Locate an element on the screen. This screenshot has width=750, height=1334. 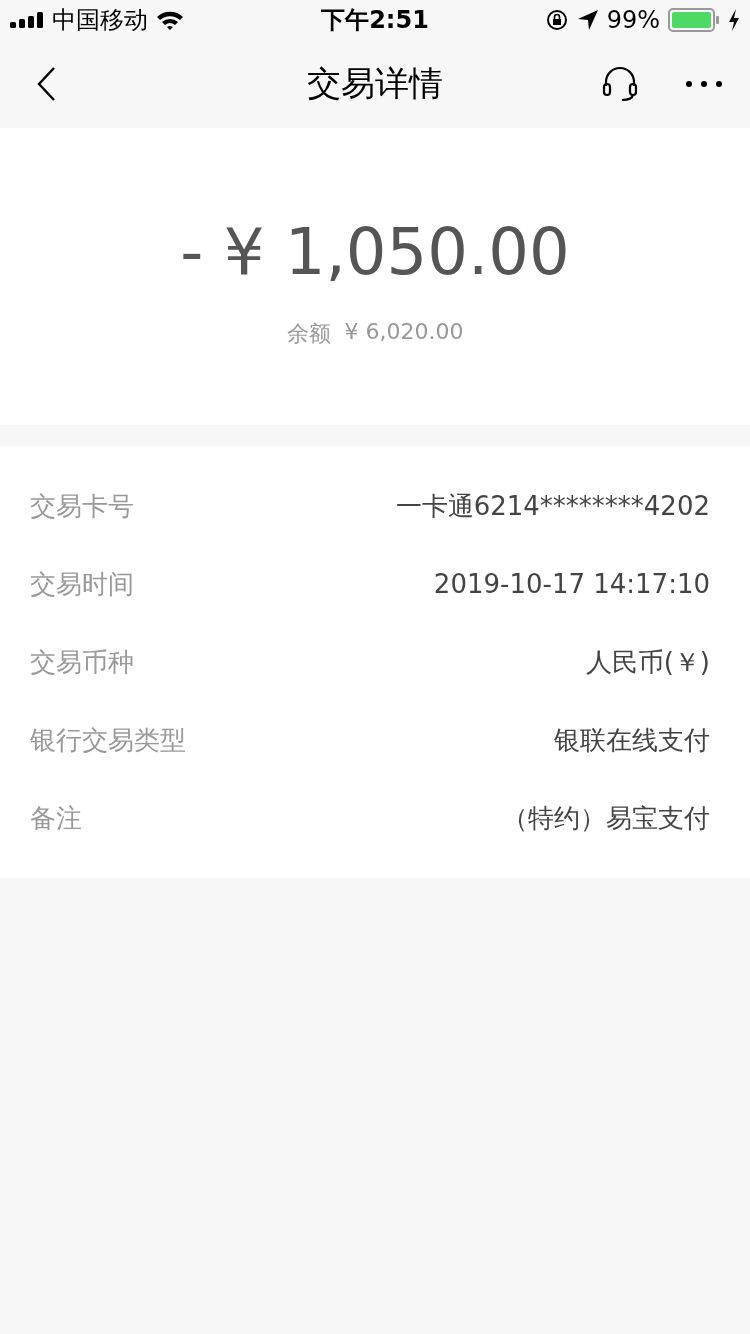
wifi-icon is located at coordinates (170, 20).